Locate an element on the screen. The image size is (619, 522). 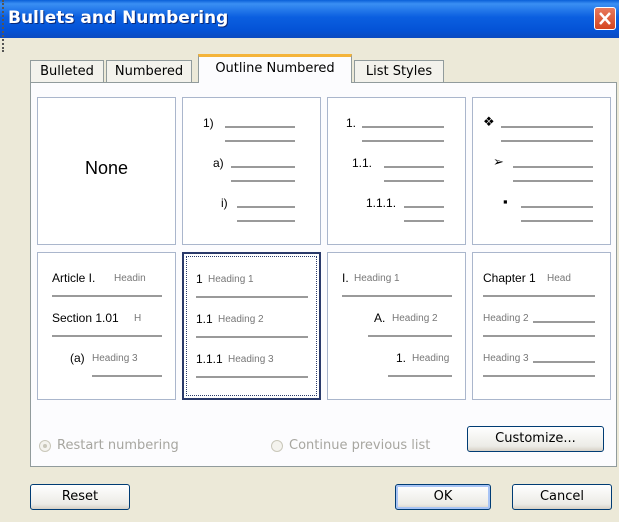
dialog-title: Bullets and Numbering is located at coordinates (118, 18).